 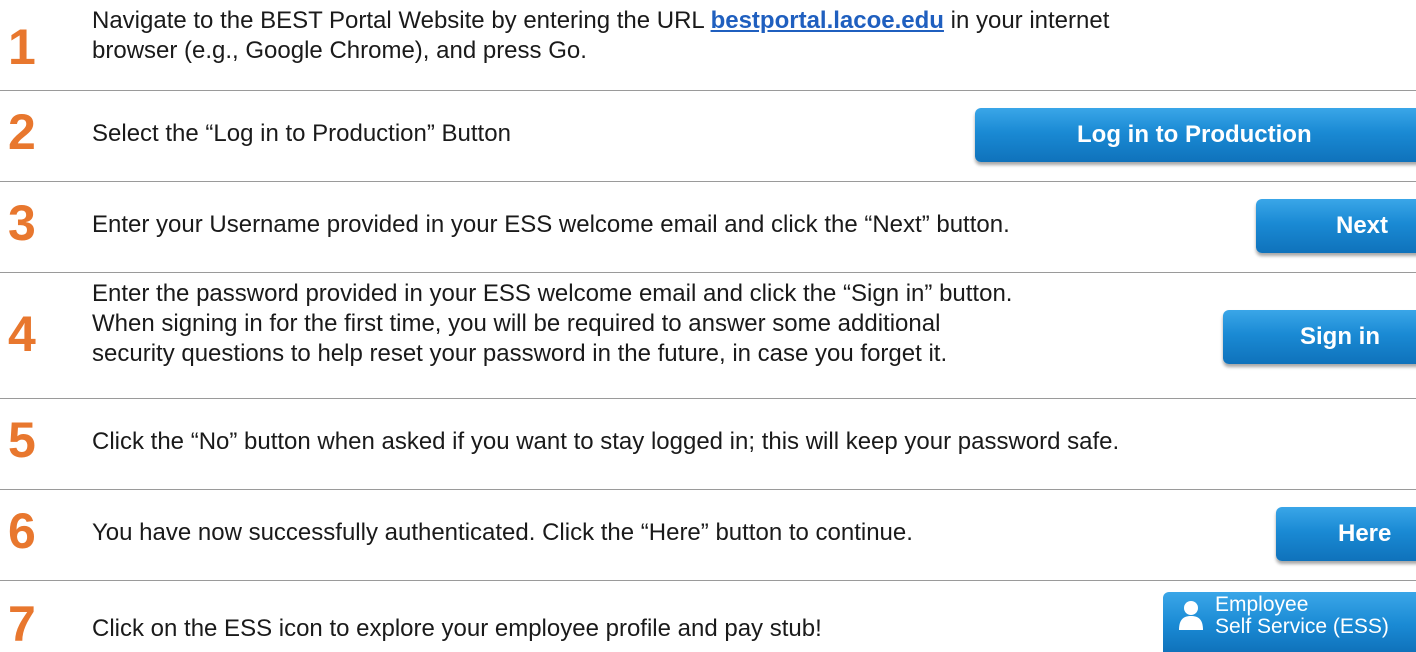 What do you see at coordinates (22, 624) in the screenshot?
I see `step-number: 7` at bounding box center [22, 624].